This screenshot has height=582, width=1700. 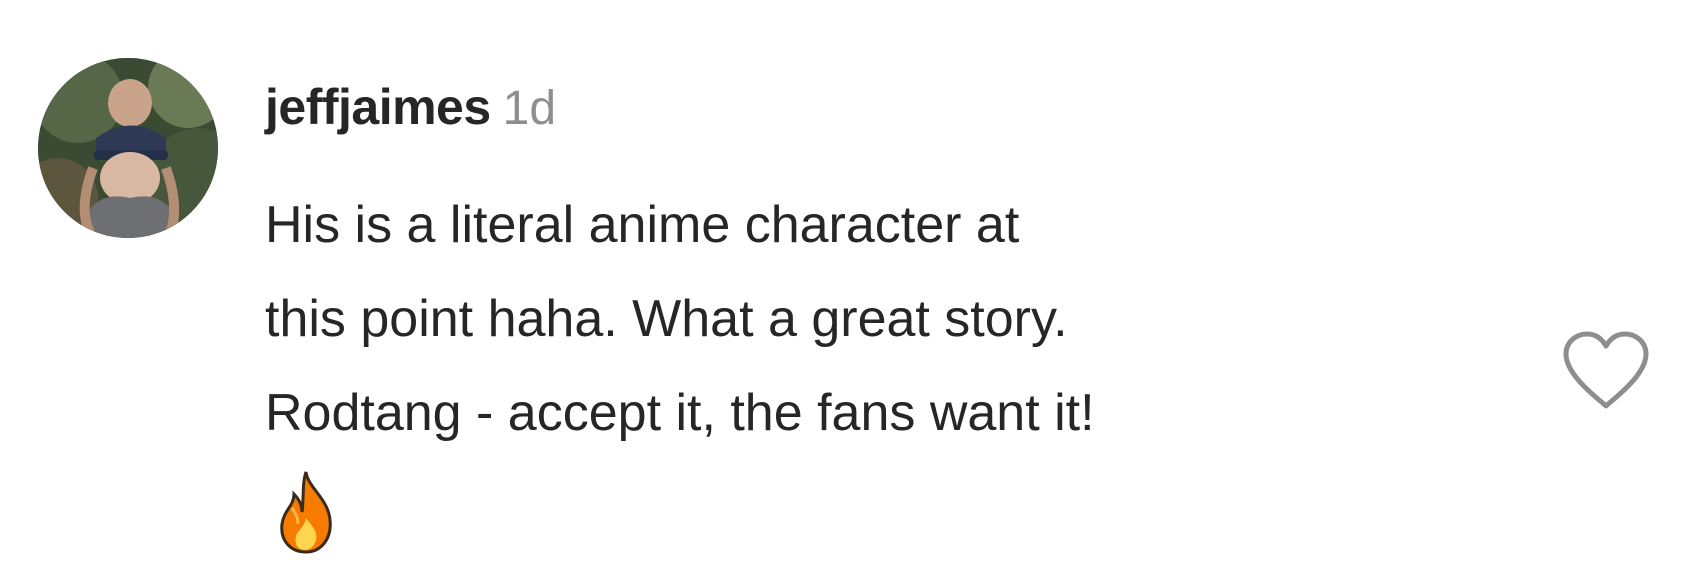 I want to click on comment-text-line: Rodtang - accept it, the fans want it!, so click(x=680, y=413).